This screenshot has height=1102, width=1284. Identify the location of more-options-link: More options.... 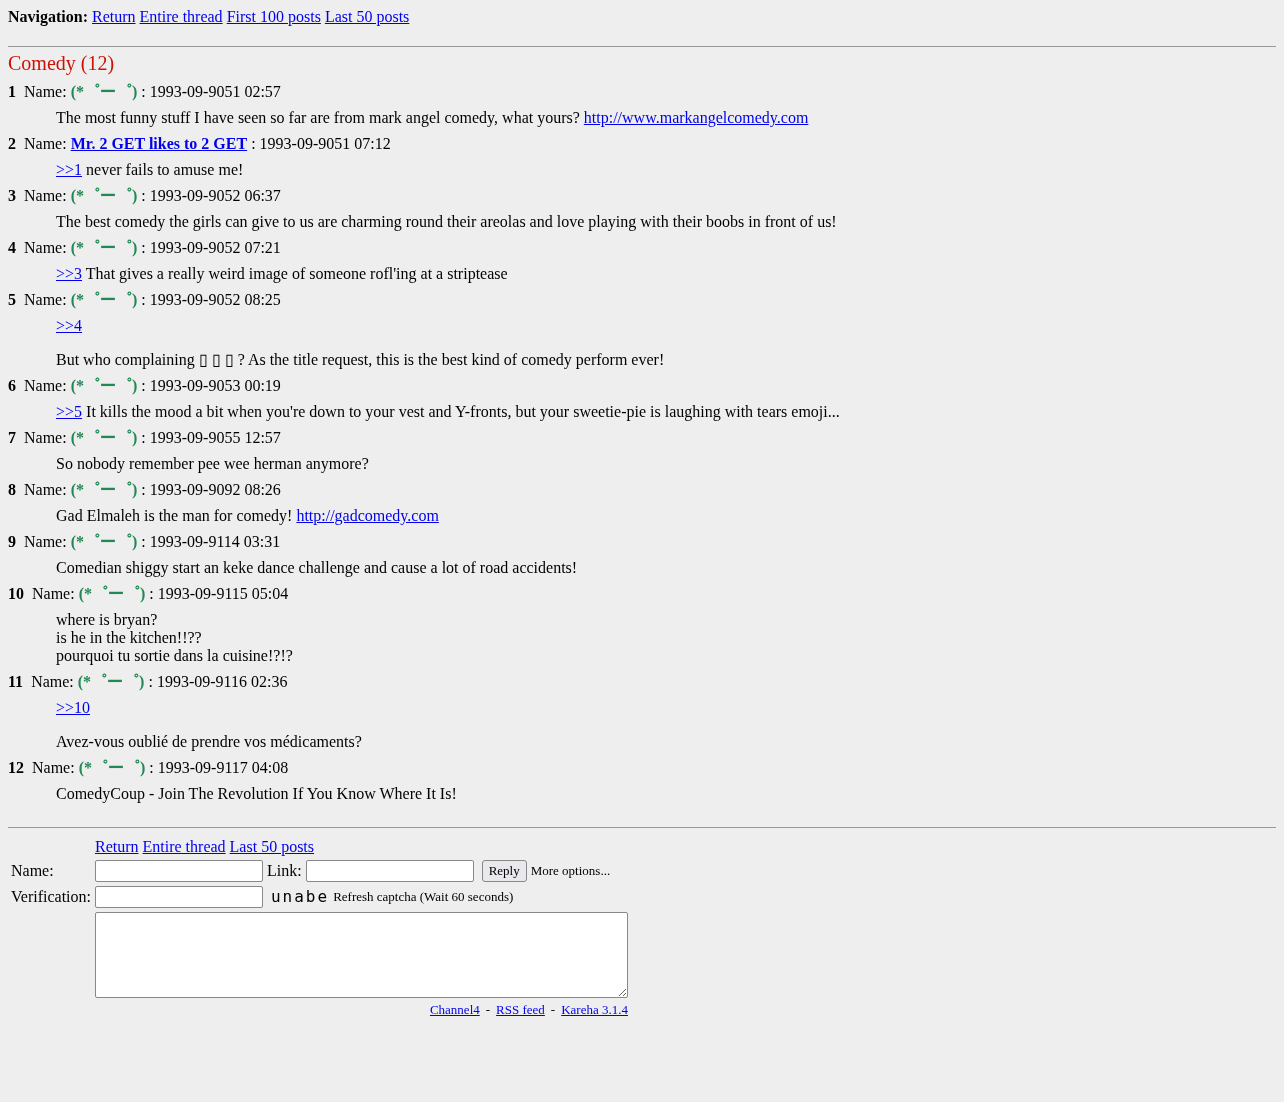
(570, 871).